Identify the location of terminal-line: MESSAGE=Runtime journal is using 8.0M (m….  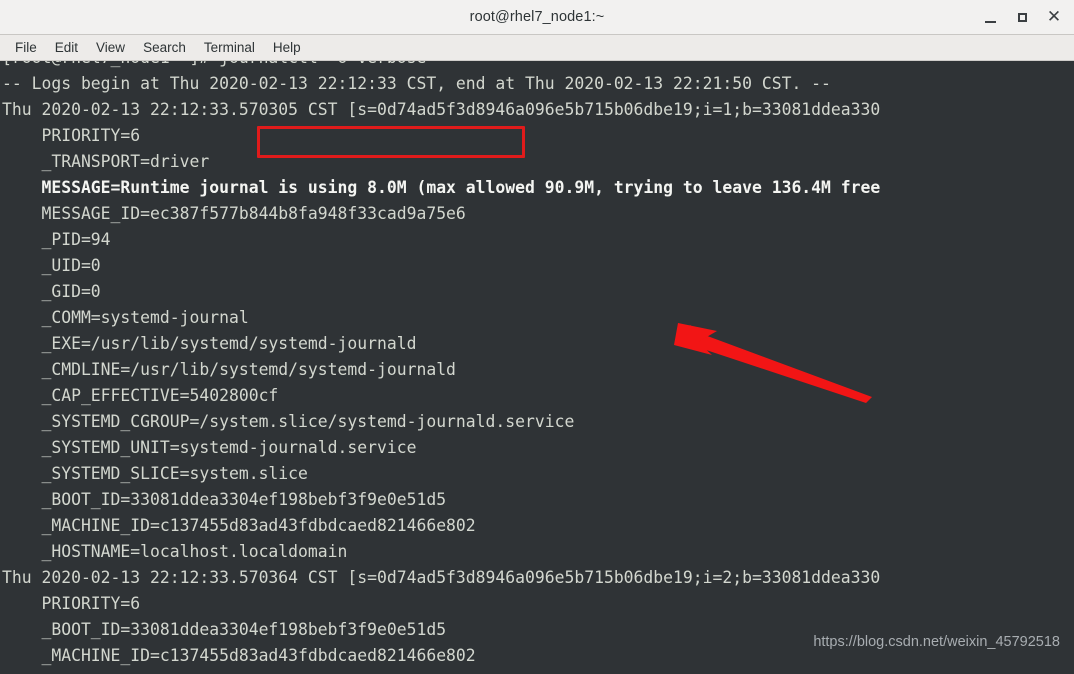
(441, 187).